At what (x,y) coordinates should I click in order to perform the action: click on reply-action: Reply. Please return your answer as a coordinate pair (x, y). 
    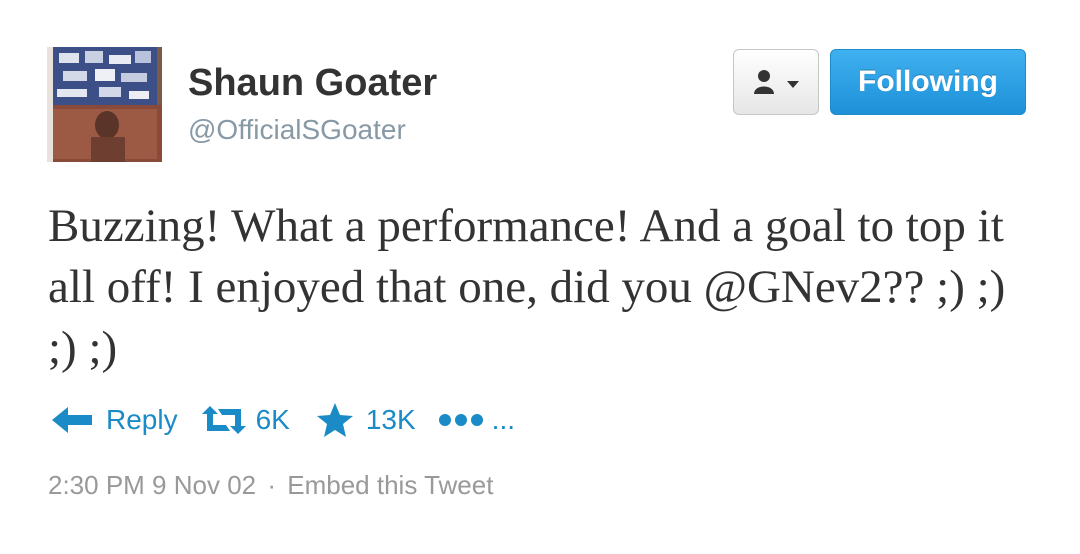
    Looking at the image, I should click on (114, 420).